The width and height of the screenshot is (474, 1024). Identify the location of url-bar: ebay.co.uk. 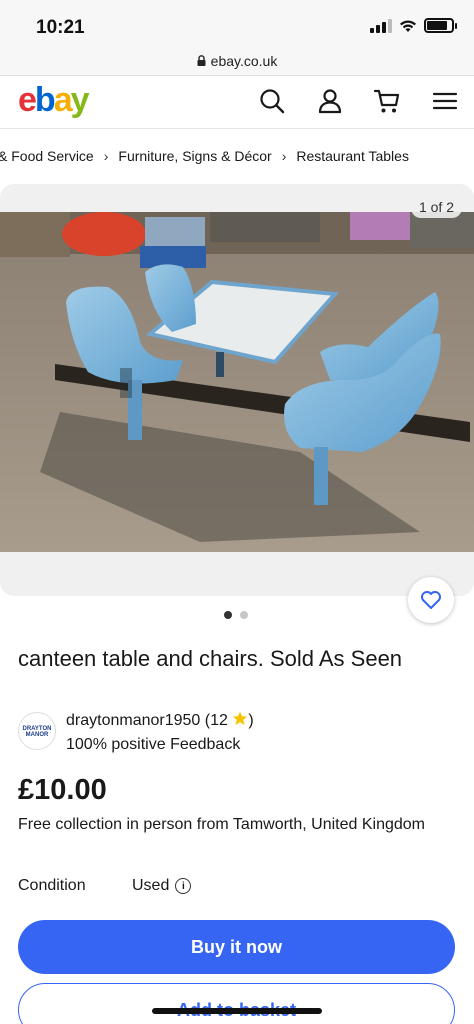
(237, 61).